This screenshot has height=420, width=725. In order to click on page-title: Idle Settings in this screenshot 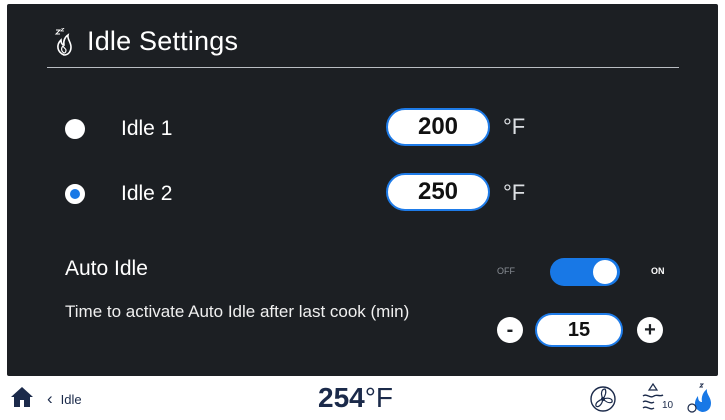, I will do `click(163, 41)`.